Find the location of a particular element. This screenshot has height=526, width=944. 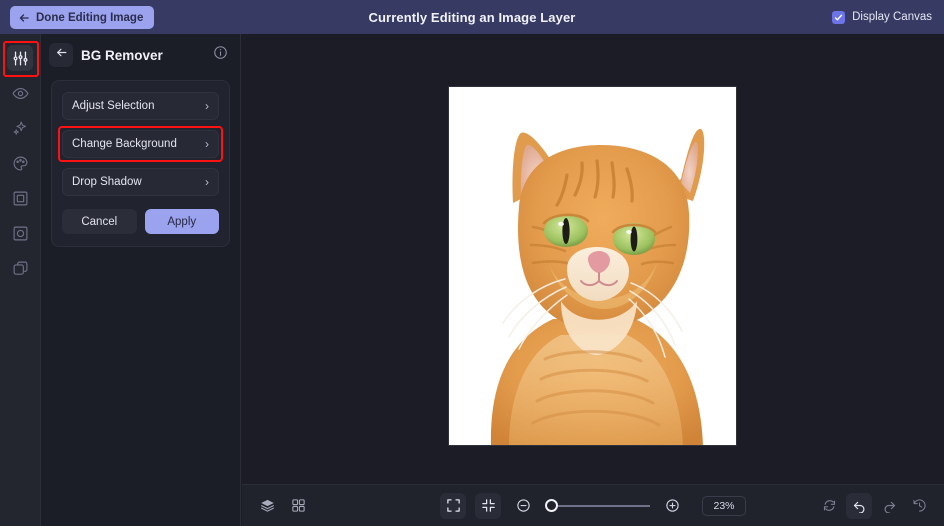

fit-screen-button is located at coordinates (453, 505).